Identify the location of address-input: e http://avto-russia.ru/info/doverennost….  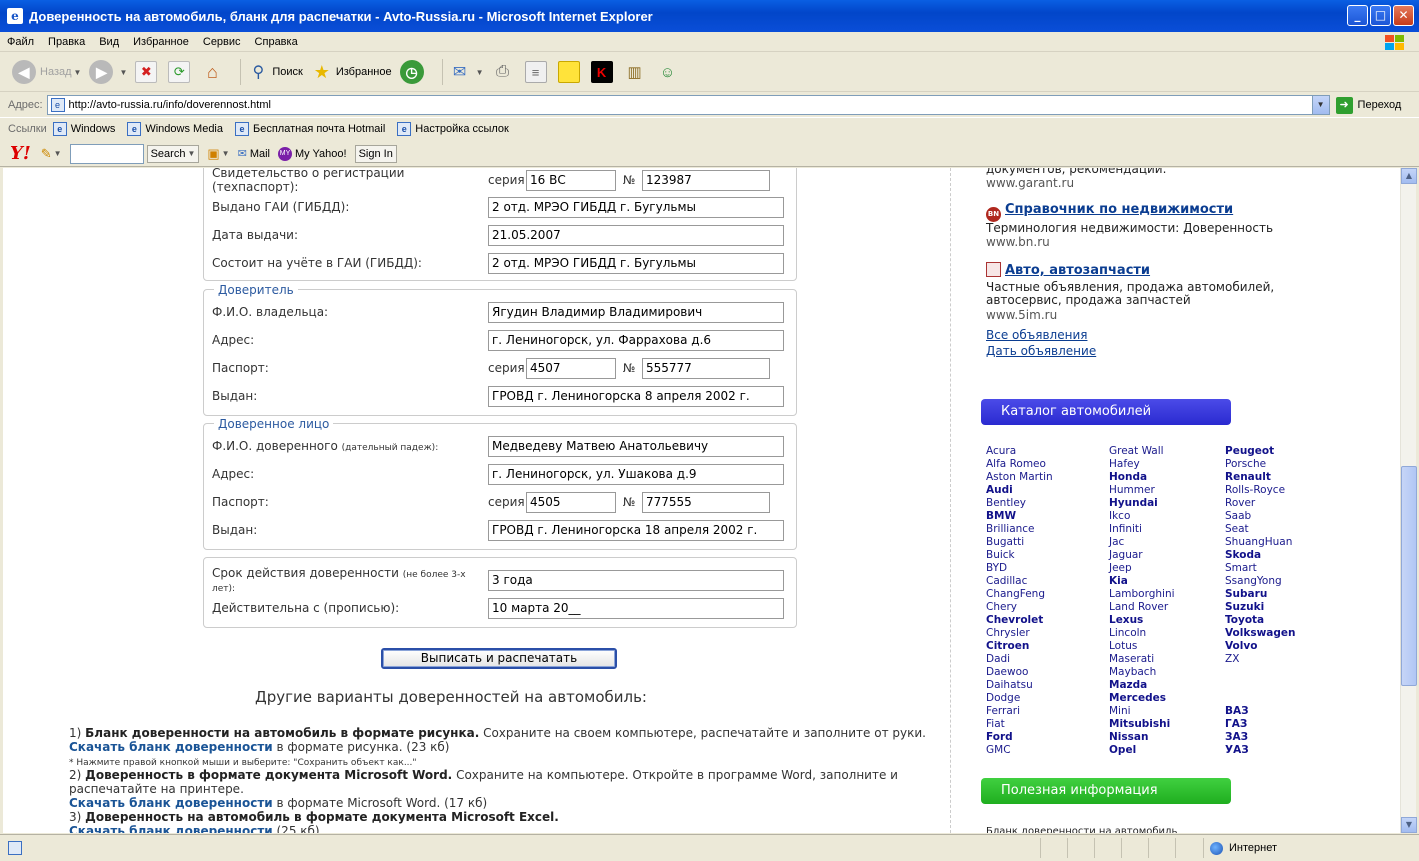
(688, 105).